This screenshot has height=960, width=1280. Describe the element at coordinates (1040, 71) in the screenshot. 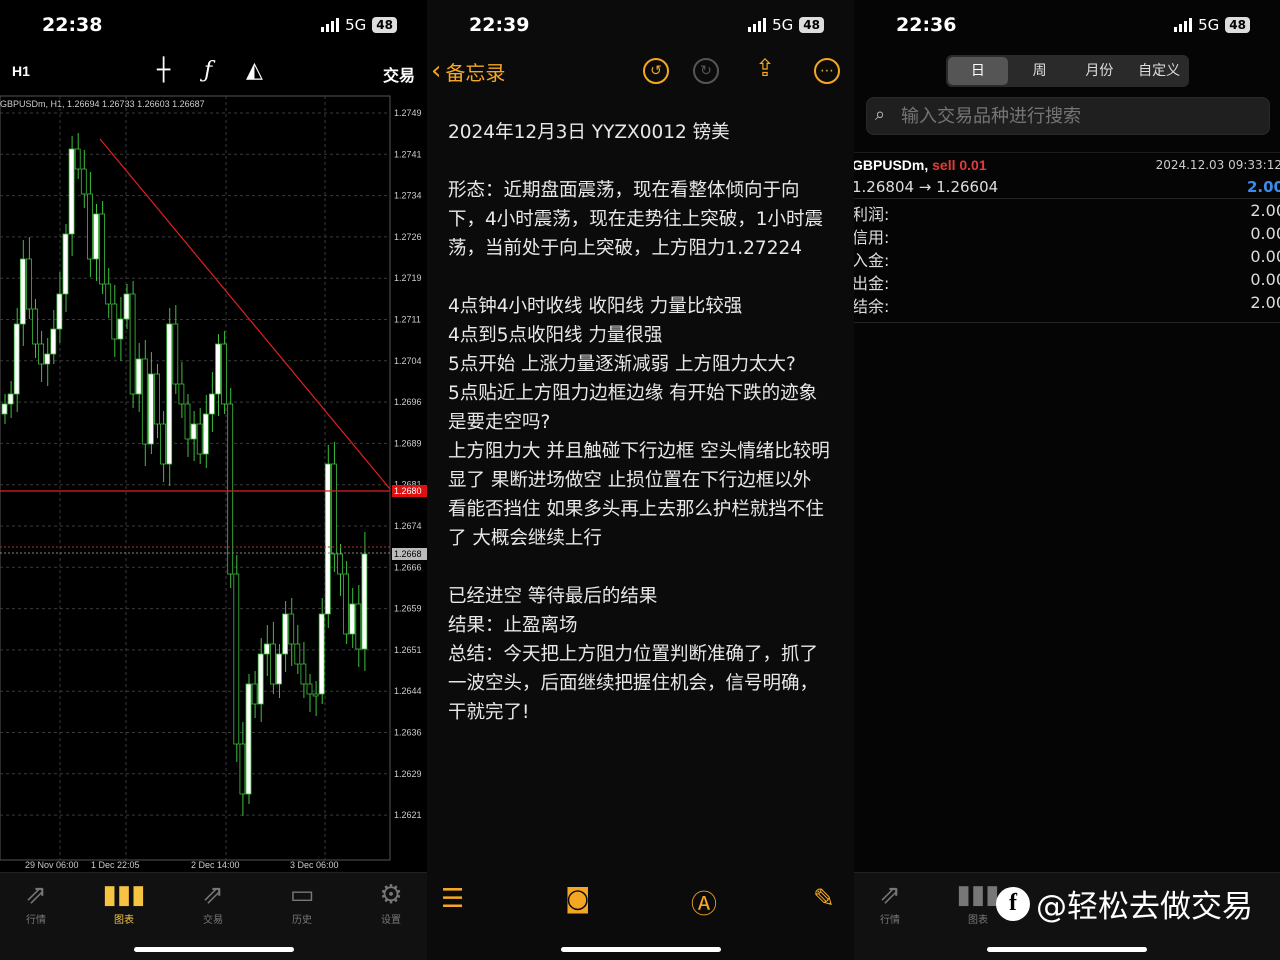

I see `segment-week: 周` at that location.